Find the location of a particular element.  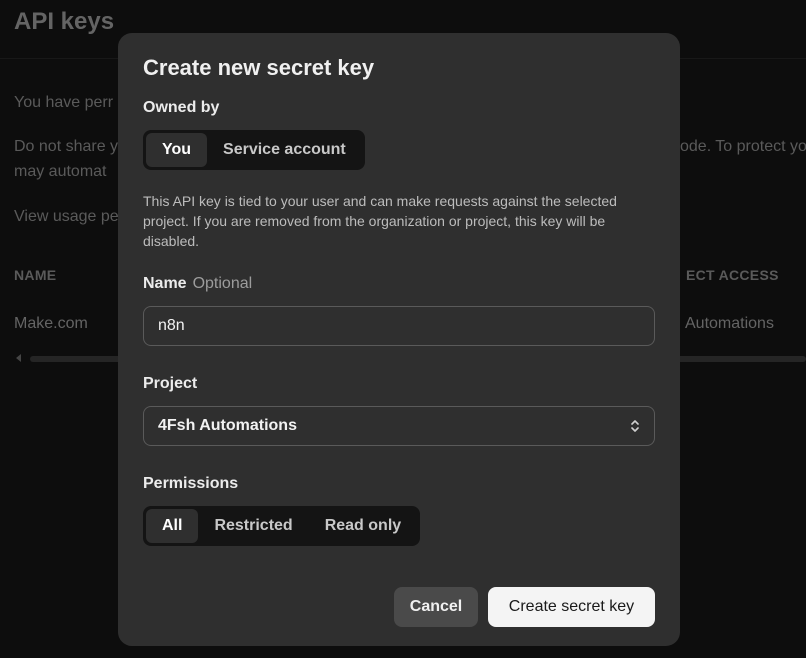

permissions-option-restricted: Restricted is located at coordinates (253, 526).